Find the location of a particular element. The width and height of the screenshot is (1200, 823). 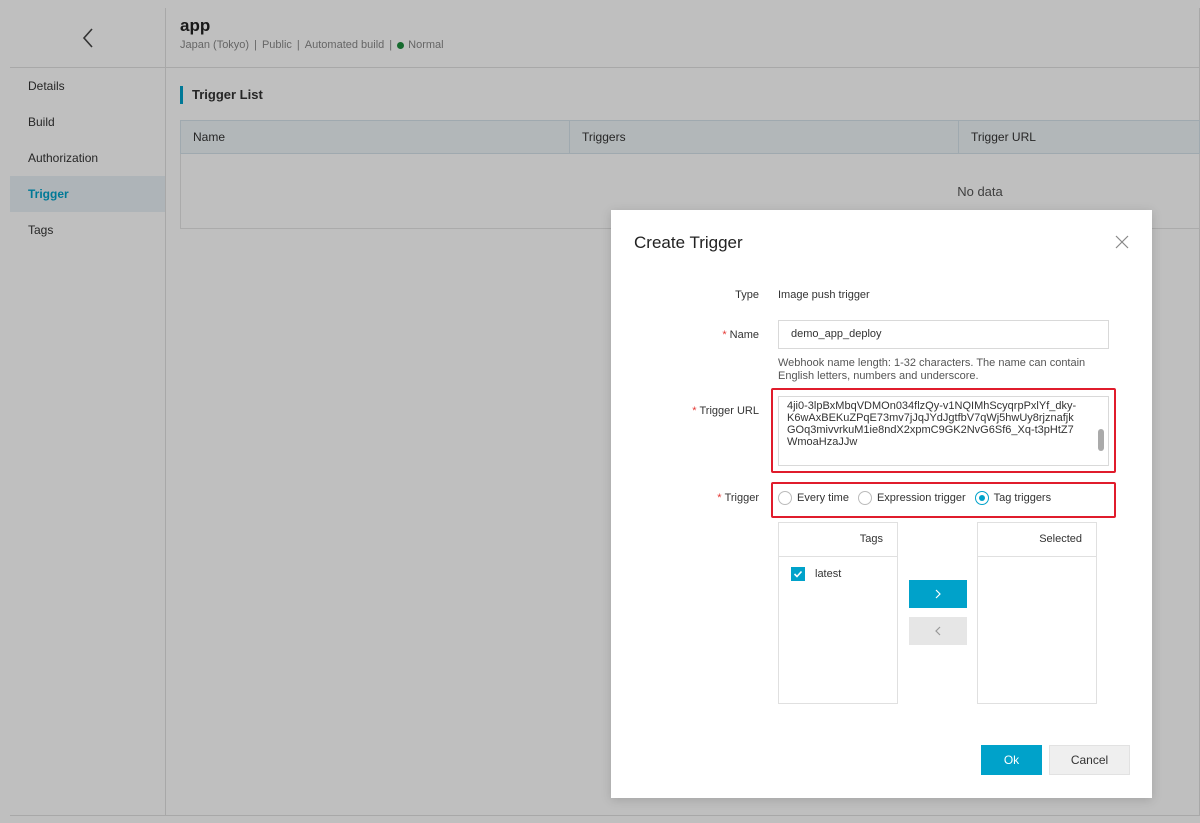

type-label: Type is located at coordinates (747, 295).